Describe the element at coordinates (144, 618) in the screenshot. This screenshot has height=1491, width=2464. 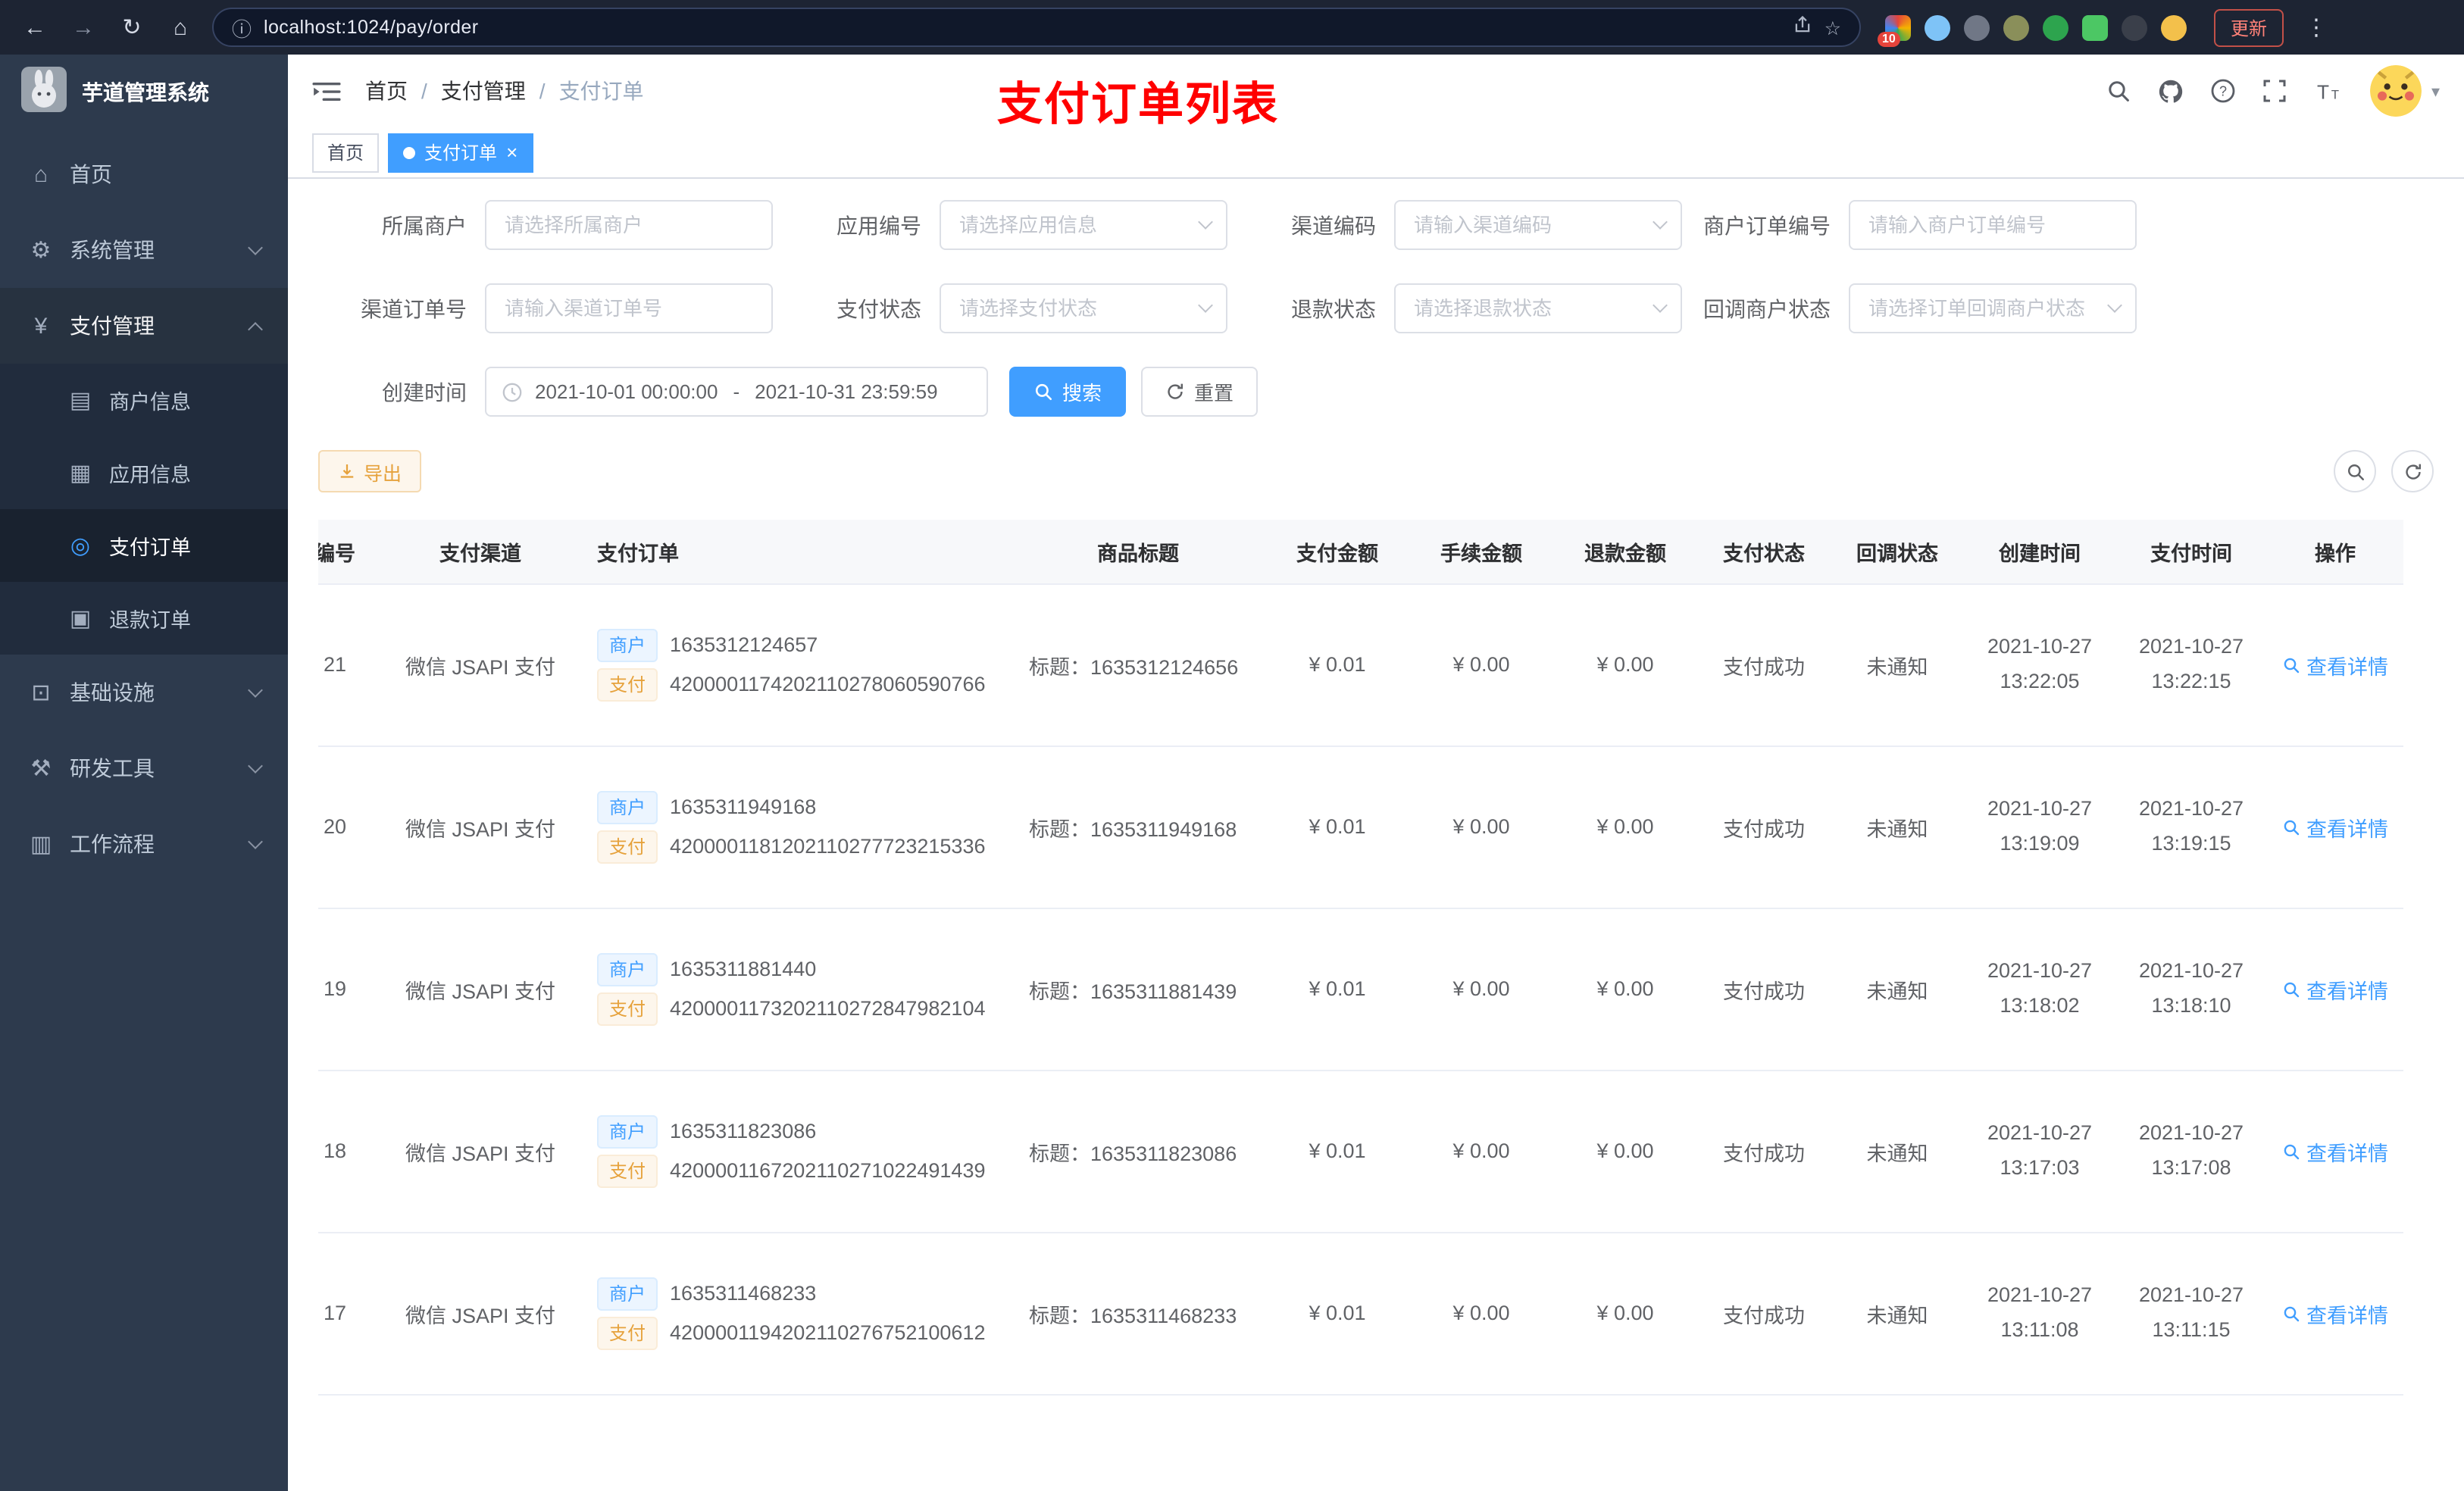
I see `sidebar-menu-item: ▣ 退款订单` at that location.